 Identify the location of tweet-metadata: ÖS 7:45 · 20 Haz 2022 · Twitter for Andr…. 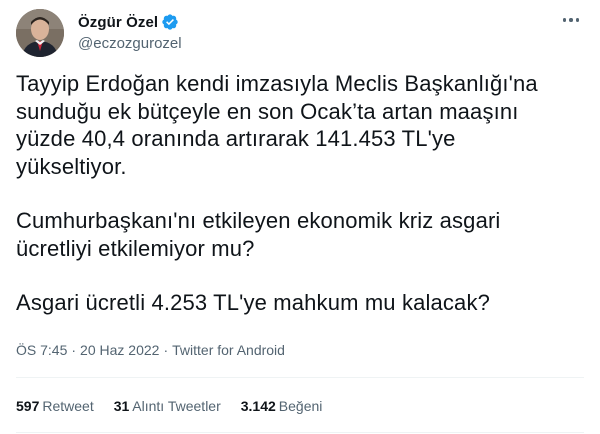
(150, 350).